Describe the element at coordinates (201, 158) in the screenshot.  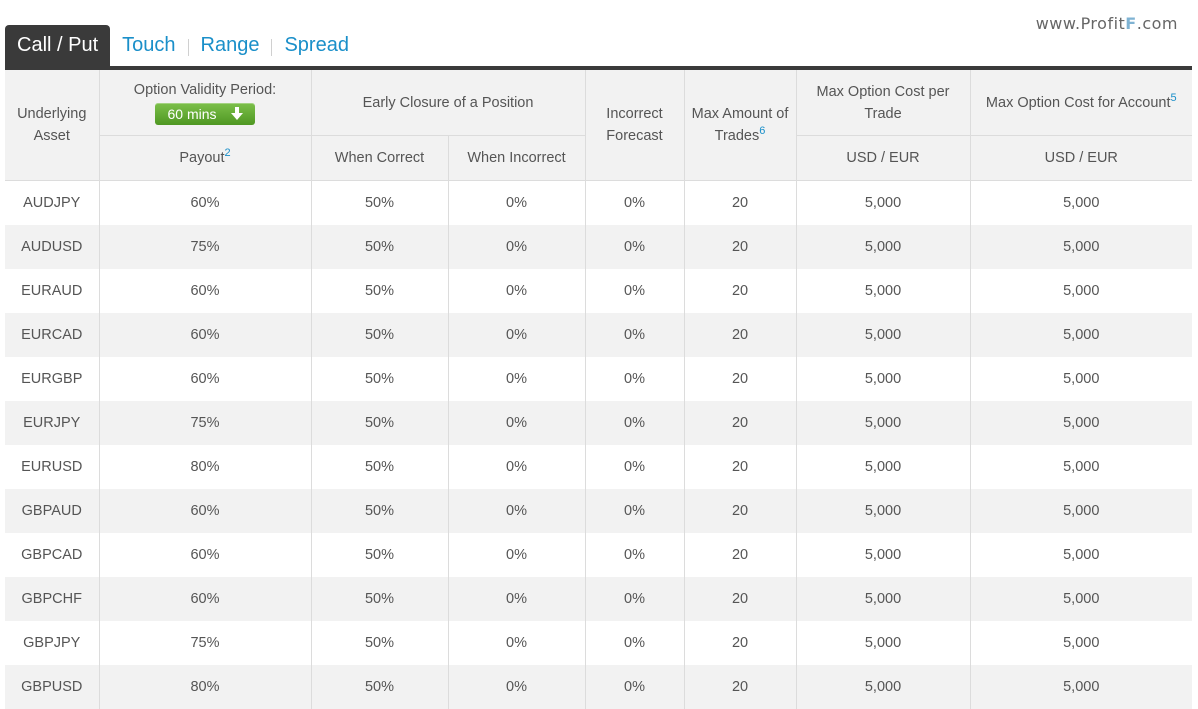
I see `payout-label: Payout` at that location.